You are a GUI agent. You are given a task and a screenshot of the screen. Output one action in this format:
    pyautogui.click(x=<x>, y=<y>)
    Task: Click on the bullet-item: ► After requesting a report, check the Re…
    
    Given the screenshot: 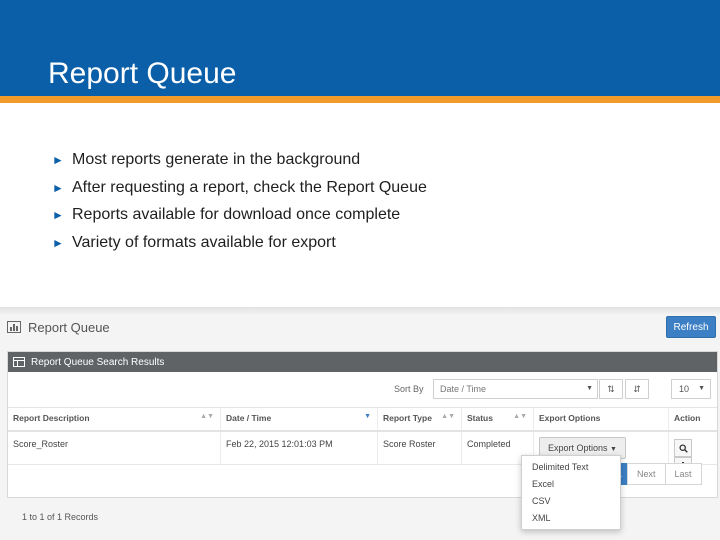 What is the action you would take?
    pyautogui.click(x=239, y=188)
    